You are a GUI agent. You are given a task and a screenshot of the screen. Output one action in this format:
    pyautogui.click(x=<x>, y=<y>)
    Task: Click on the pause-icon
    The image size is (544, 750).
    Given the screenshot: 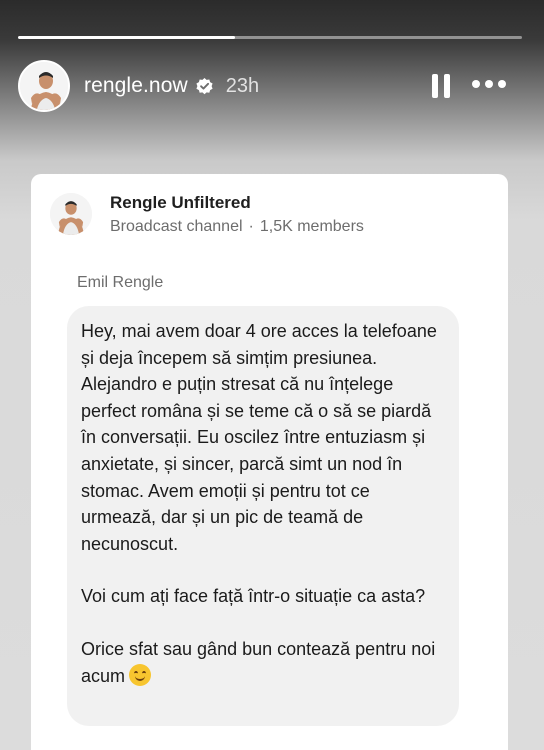 What is the action you would take?
    pyautogui.click(x=442, y=86)
    